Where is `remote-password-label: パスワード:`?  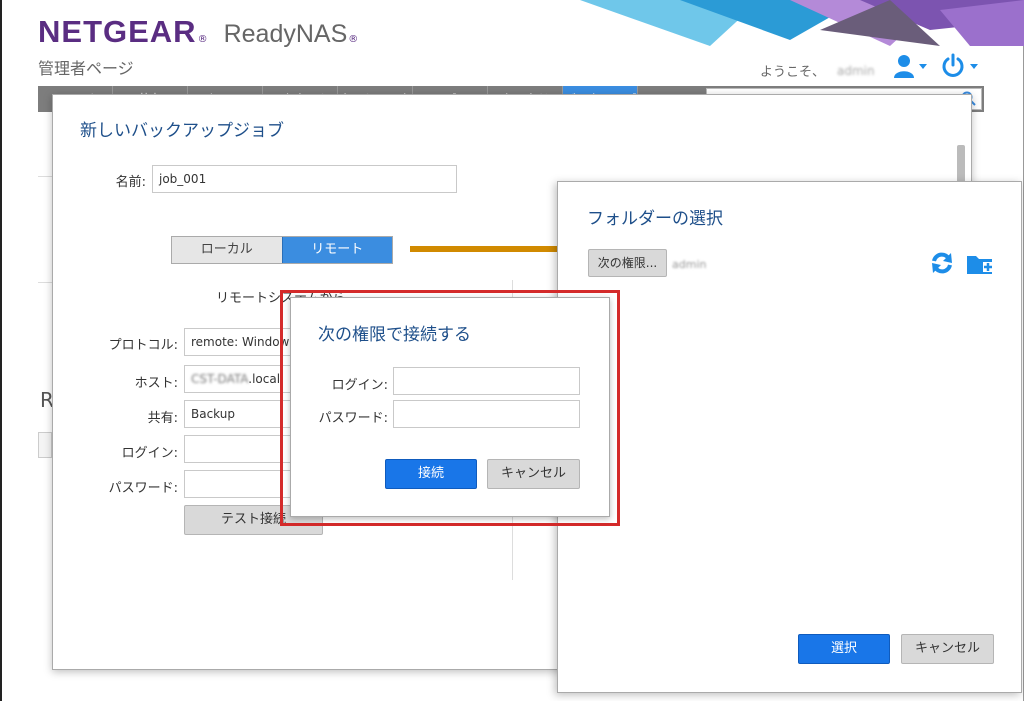
remote-password-label: パスワード: is located at coordinates (143, 488).